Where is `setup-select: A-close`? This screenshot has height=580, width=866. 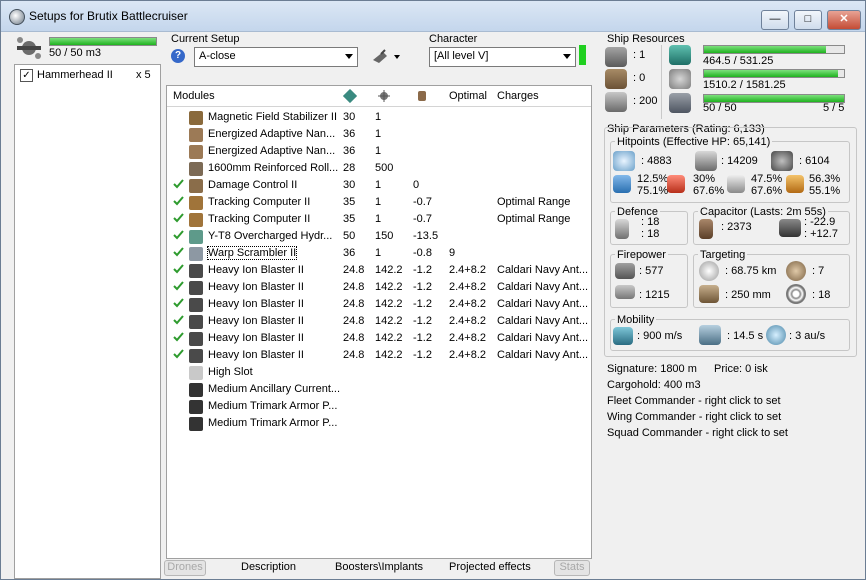
setup-select: A-close is located at coordinates (276, 57).